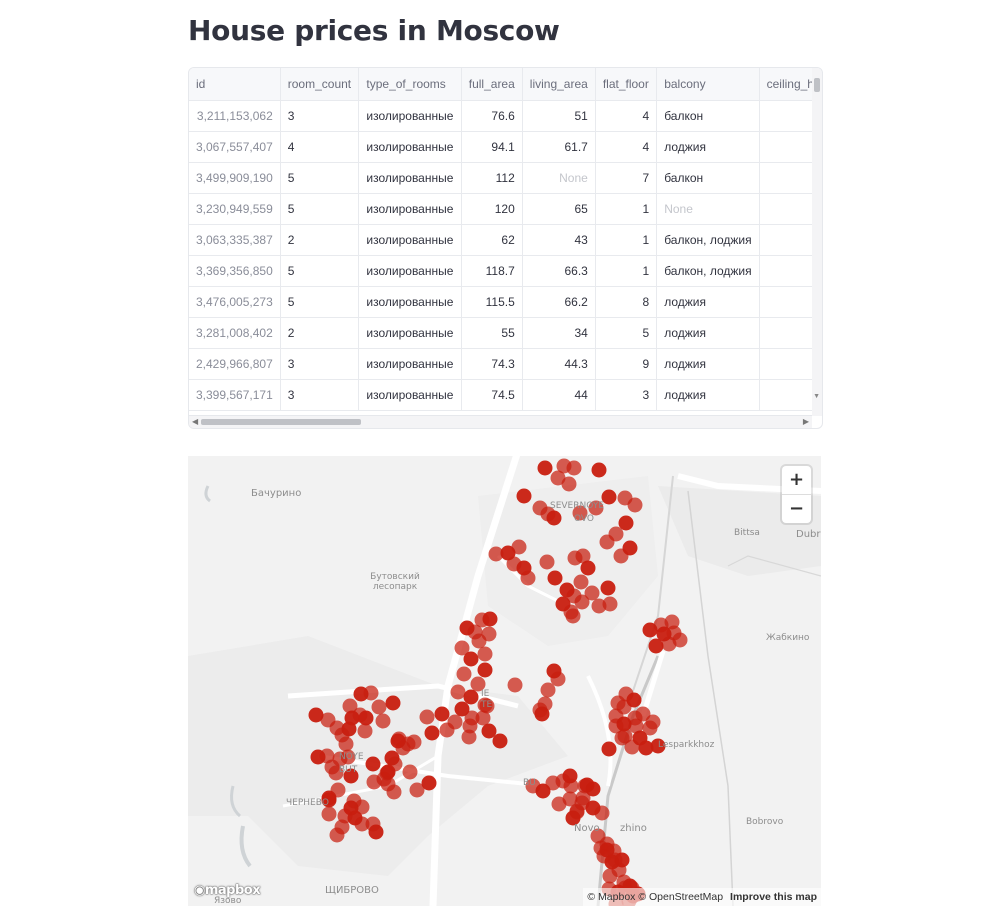 The height and width of the screenshot is (923, 984). What do you see at coordinates (817, 85) in the screenshot?
I see `vertical-scroll-thumb` at bounding box center [817, 85].